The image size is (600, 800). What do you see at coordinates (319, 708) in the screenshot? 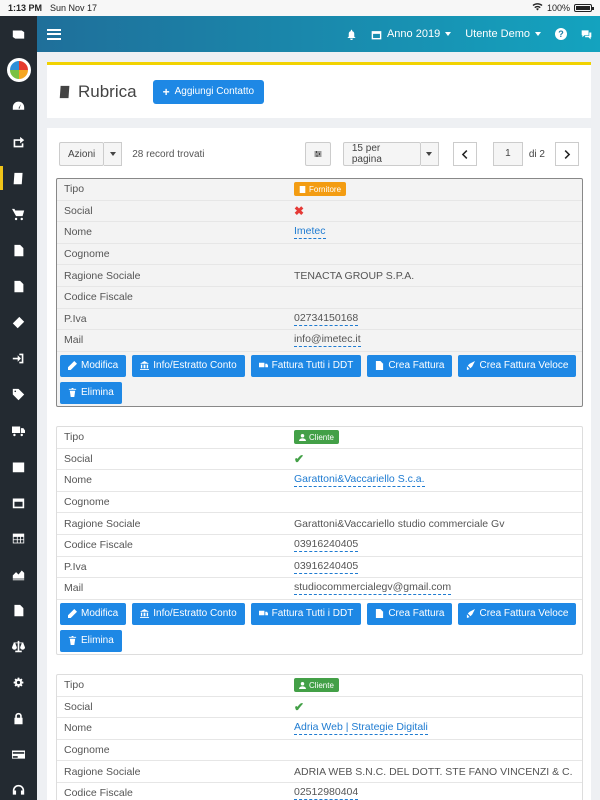
I see `field-row-social: Social ✔` at bounding box center [319, 708].